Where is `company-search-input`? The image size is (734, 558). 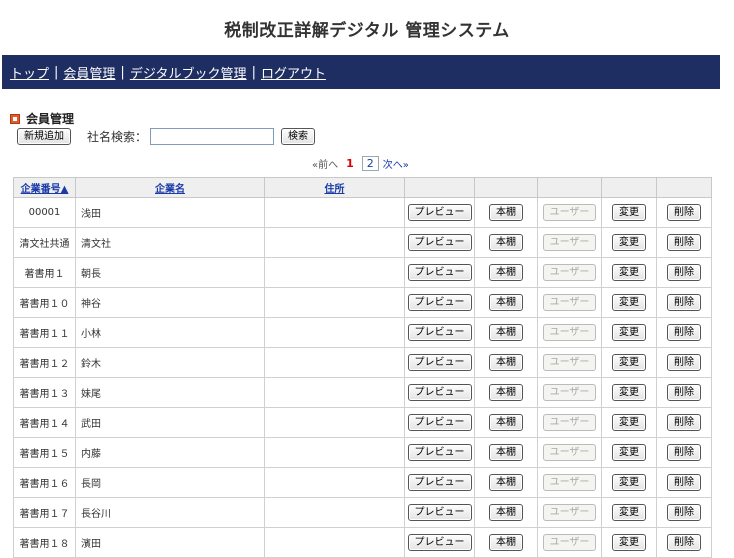
company-search-input is located at coordinates (212, 136).